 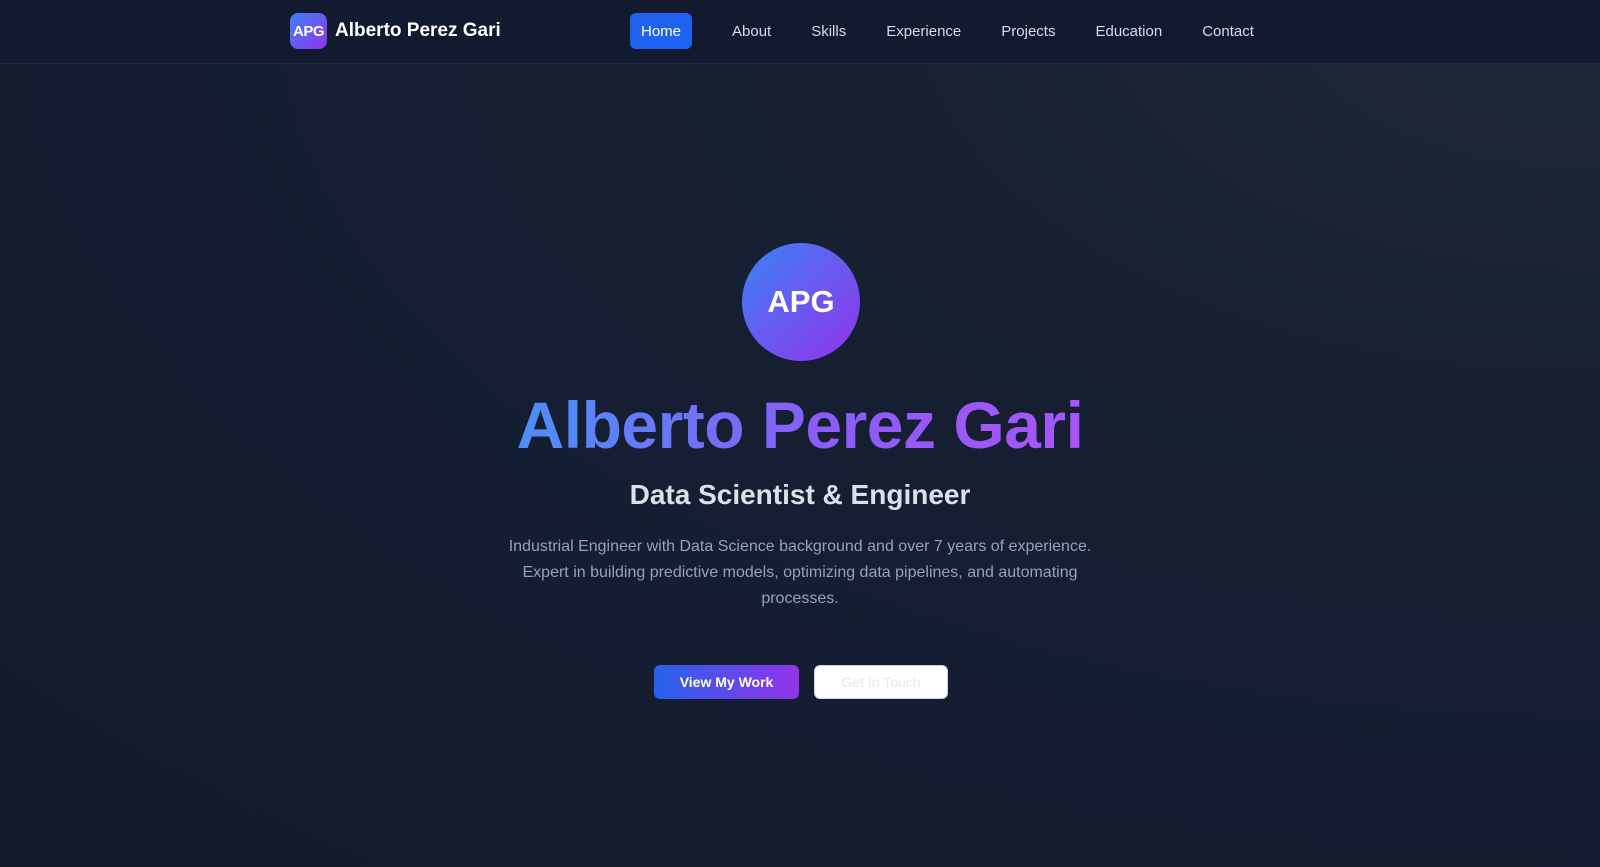 What do you see at coordinates (661, 31) in the screenshot?
I see `nav-item-home: Home` at bounding box center [661, 31].